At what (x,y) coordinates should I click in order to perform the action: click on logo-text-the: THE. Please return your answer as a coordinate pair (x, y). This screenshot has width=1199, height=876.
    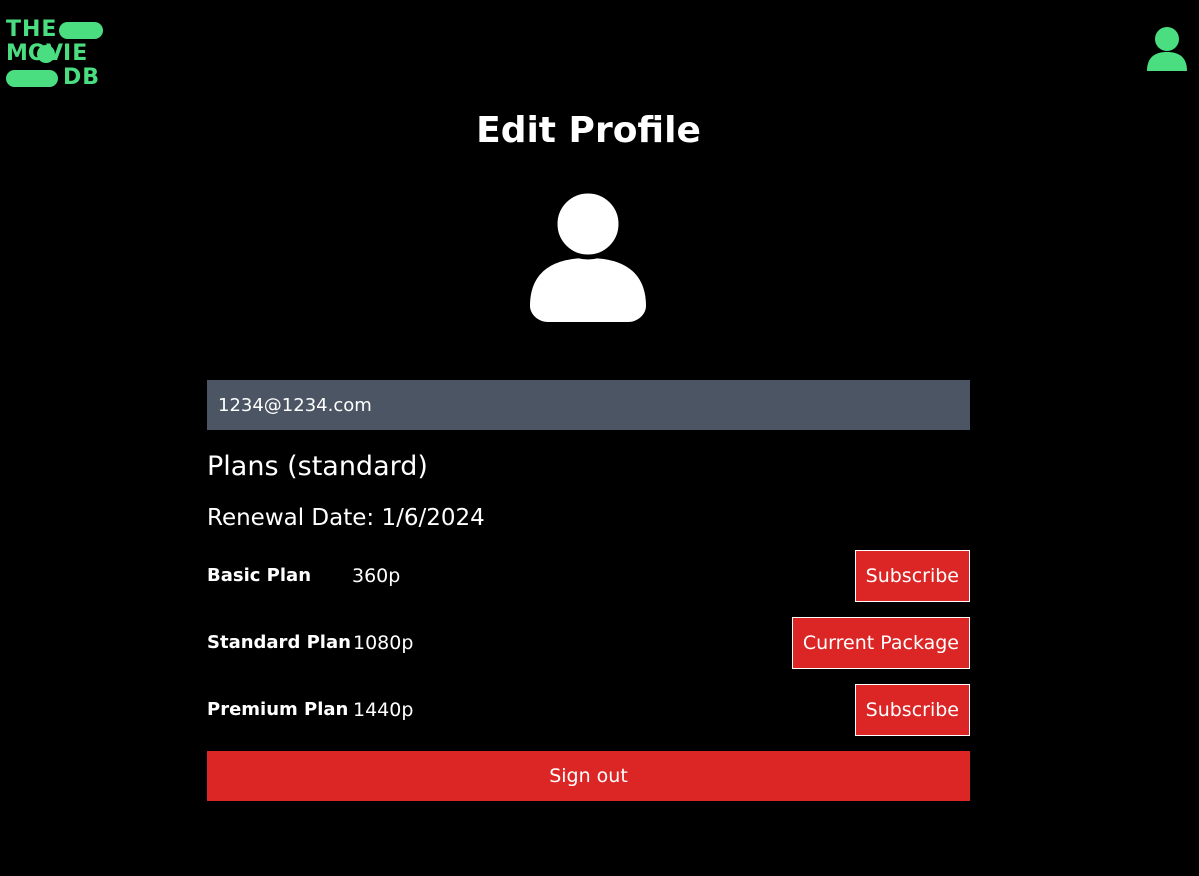
    Looking at the image, I should click on (32, 29).